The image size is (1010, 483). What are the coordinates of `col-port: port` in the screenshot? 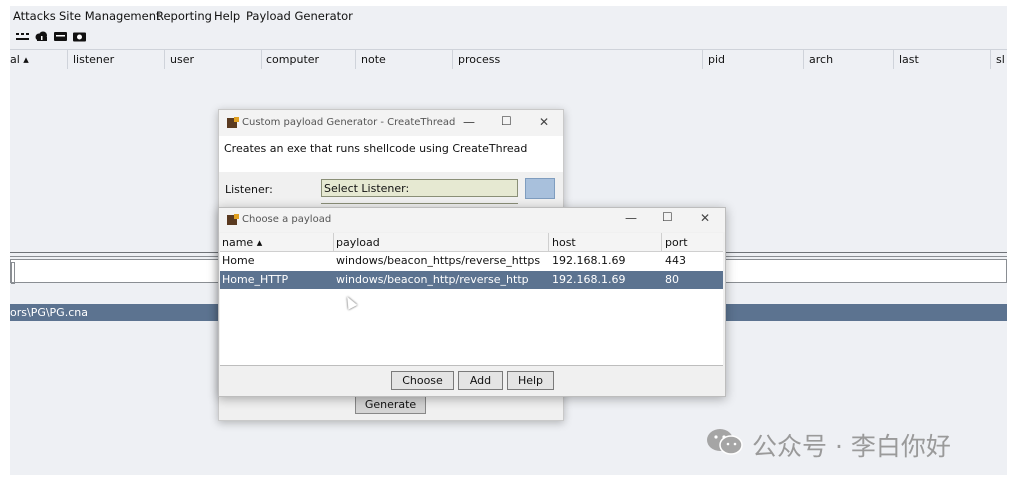 It's located at (676, 242).